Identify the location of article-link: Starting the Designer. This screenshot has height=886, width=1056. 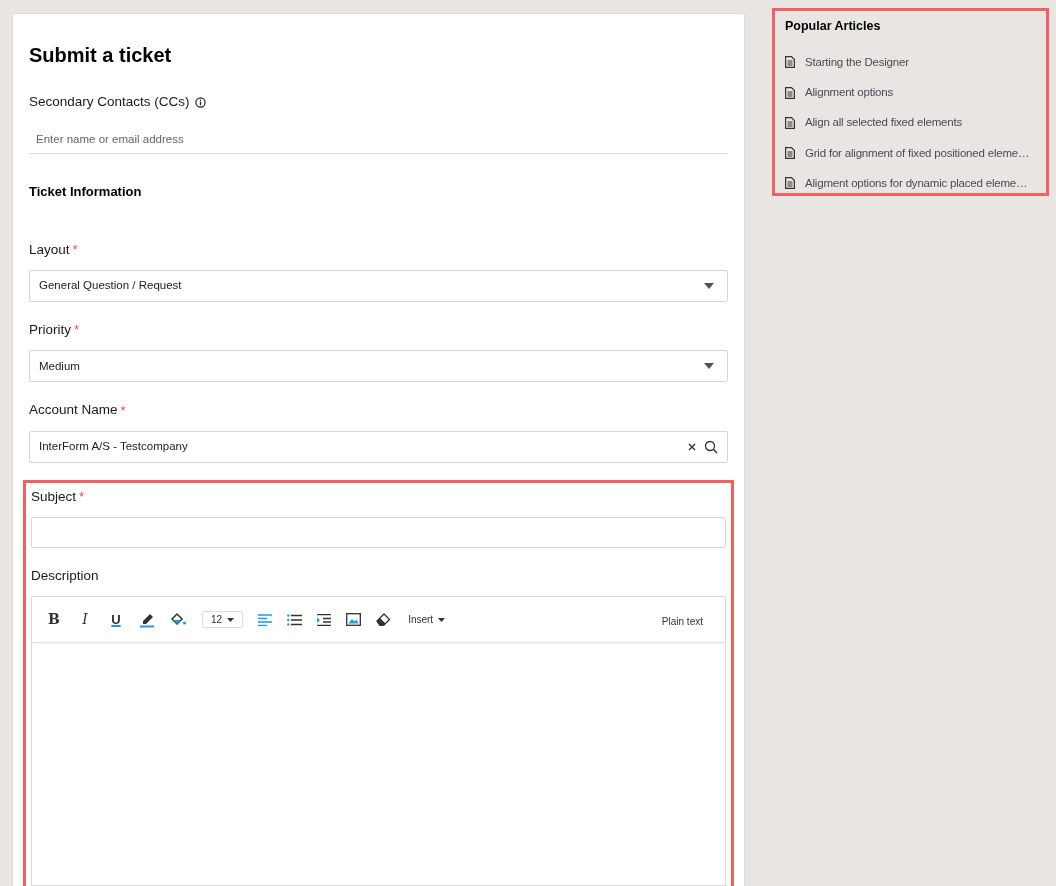
(857, 62).